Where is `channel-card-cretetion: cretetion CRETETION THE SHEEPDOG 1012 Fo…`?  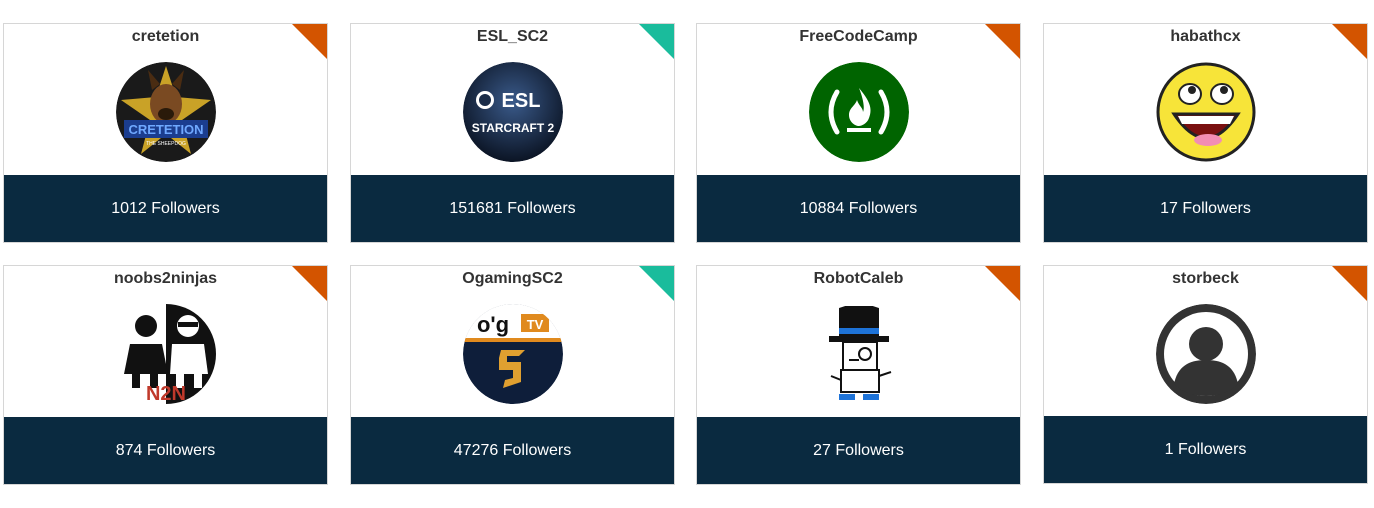 channel-card-cretetion: cretetion CRETETION THE SHEEPDOG 1012 Fo… is located at coordinates (165, 133).